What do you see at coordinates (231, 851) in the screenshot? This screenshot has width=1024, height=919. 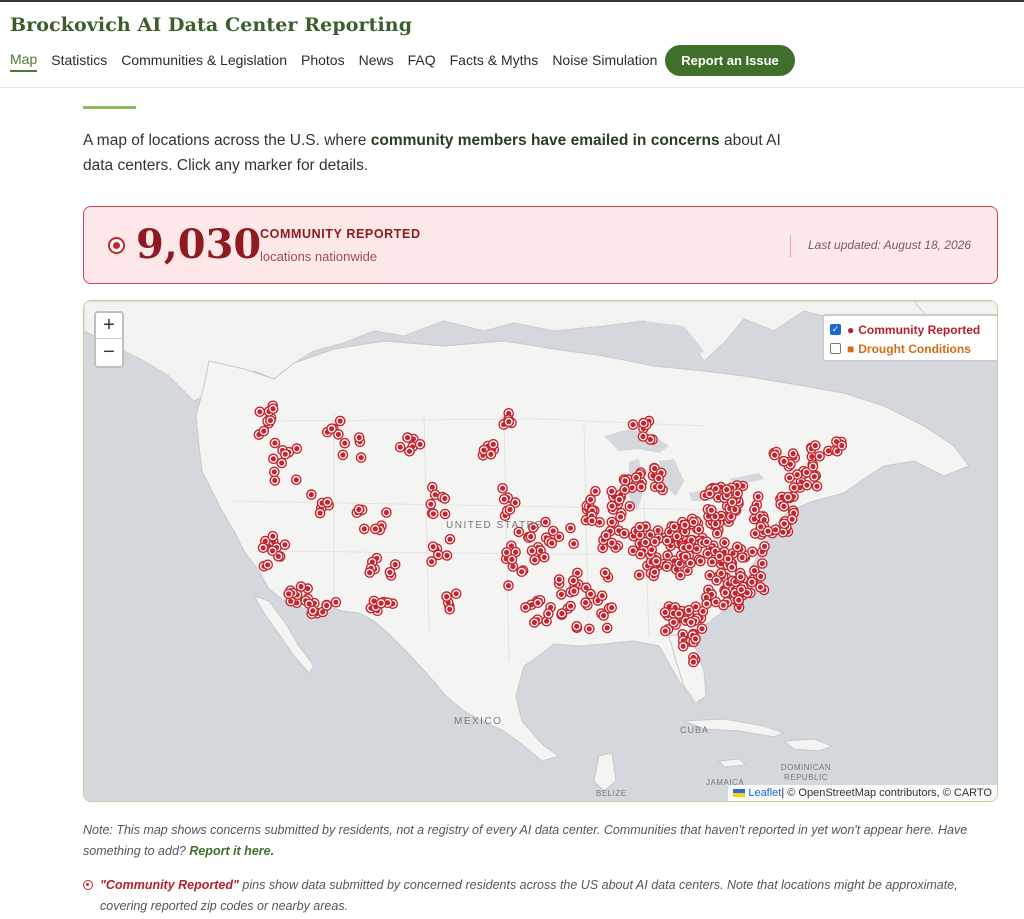 I see `report-it-here-link: Report it here.` at bounding box center [231, 851].